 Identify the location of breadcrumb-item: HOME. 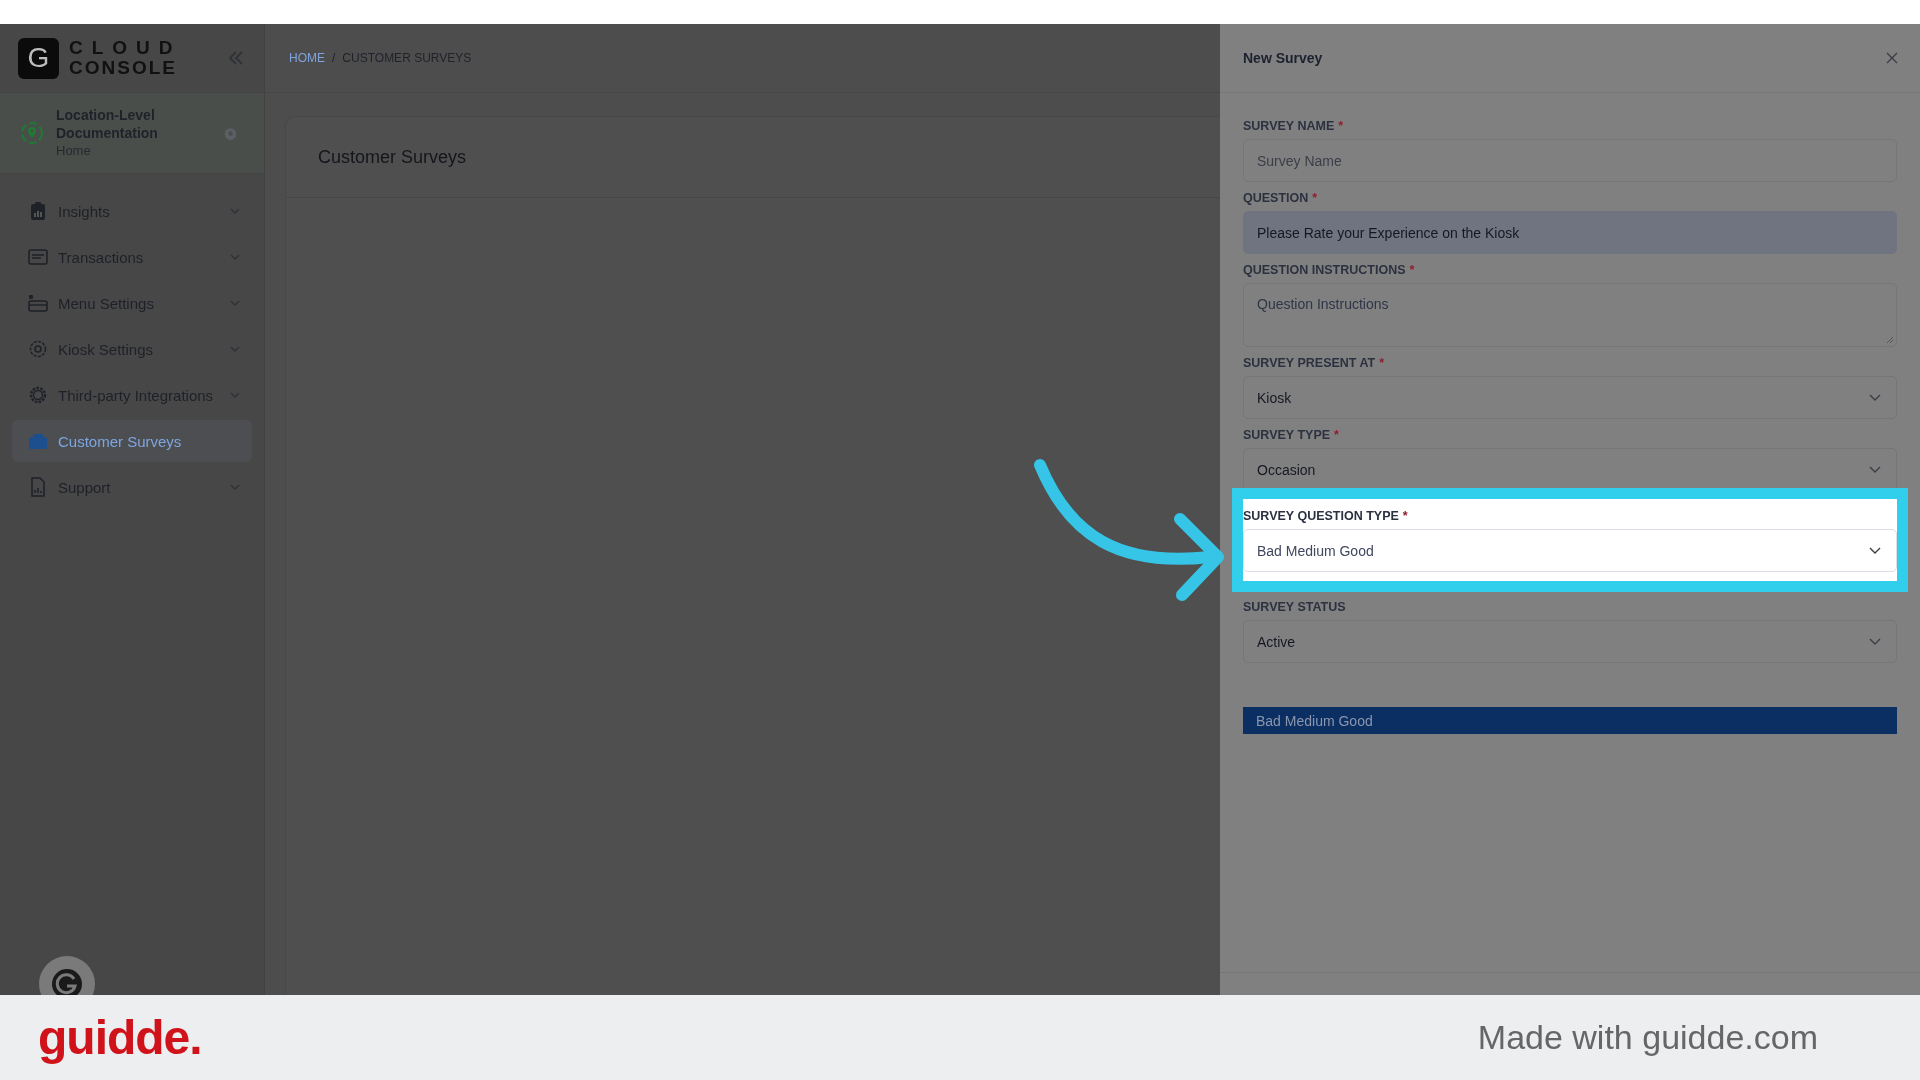
(307, 58).